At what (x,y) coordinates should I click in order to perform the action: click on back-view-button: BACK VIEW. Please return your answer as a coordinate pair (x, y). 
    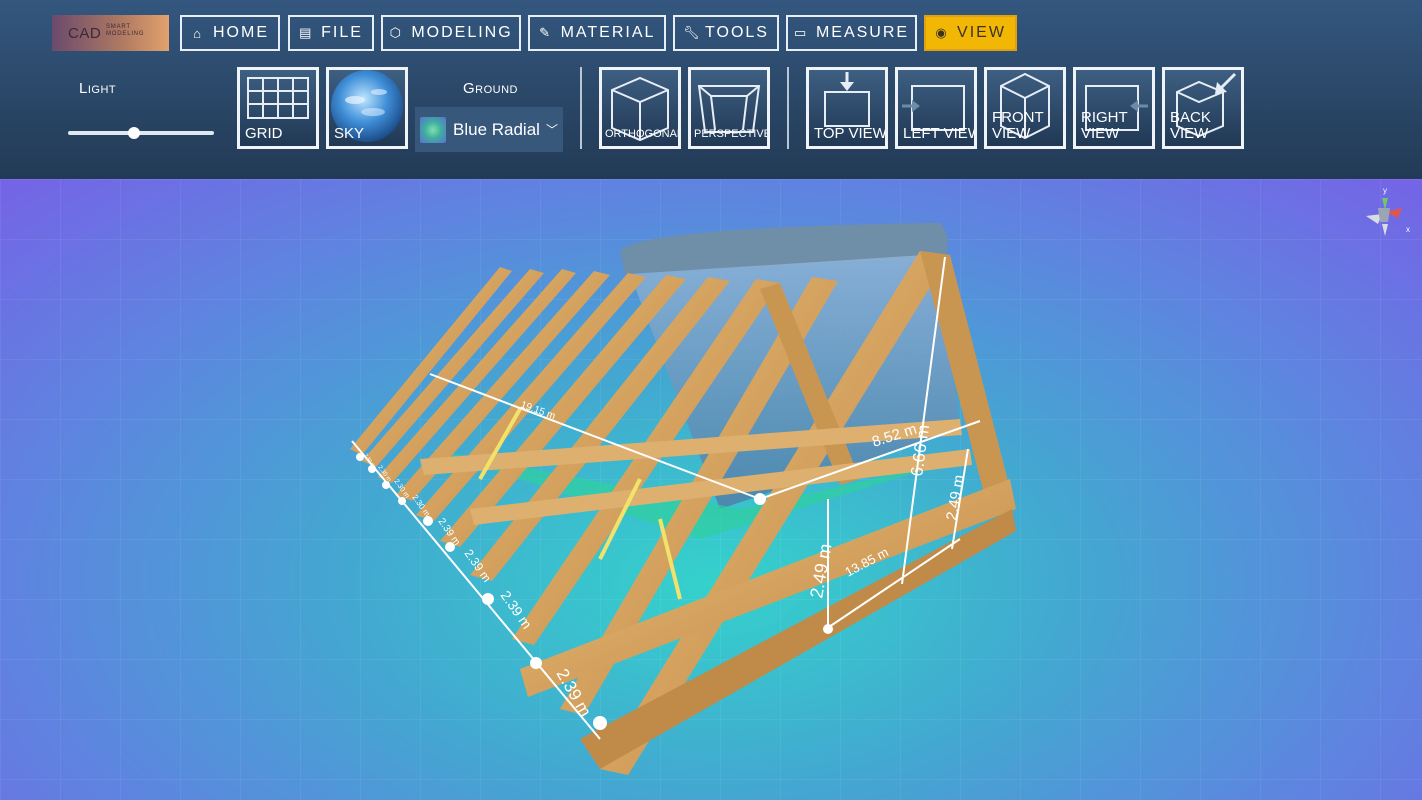
    Looking at the image, I should click on (1203, 108).